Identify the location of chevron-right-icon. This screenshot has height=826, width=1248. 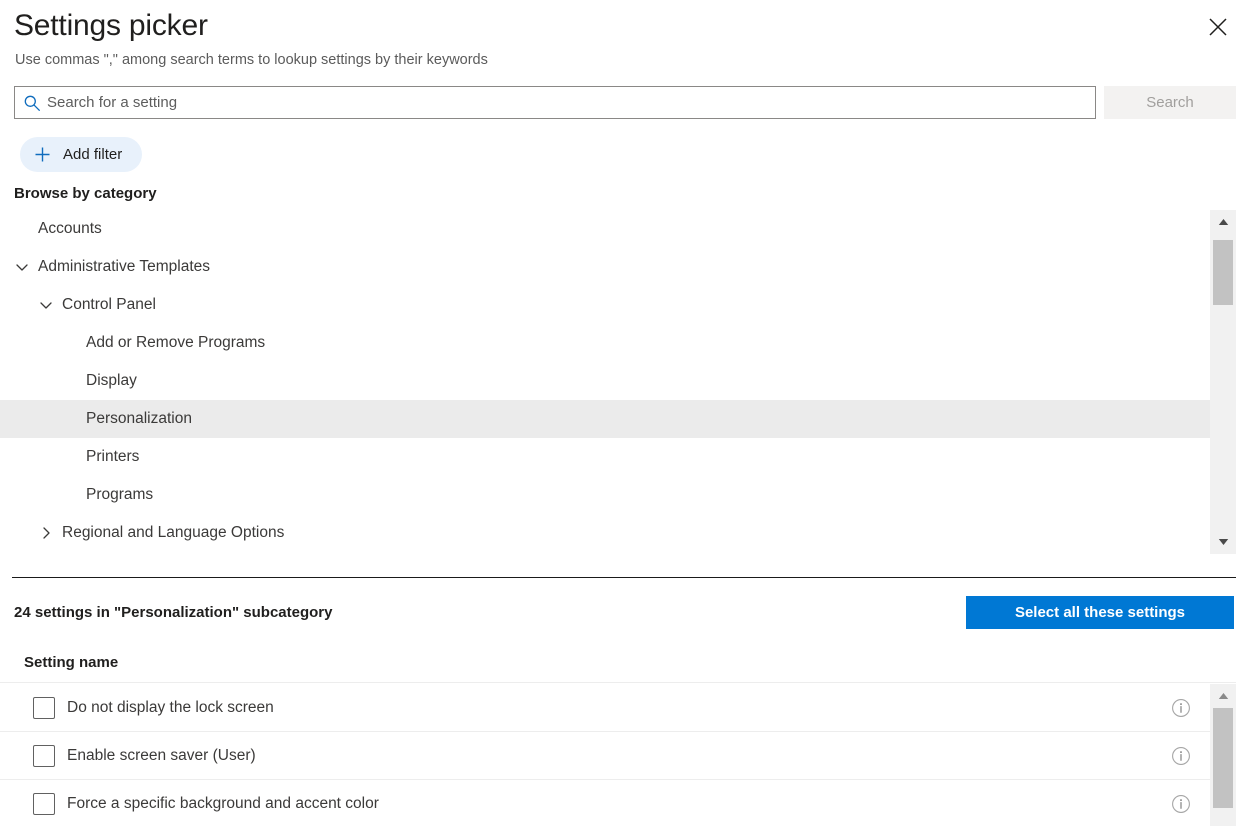
(46, 533).